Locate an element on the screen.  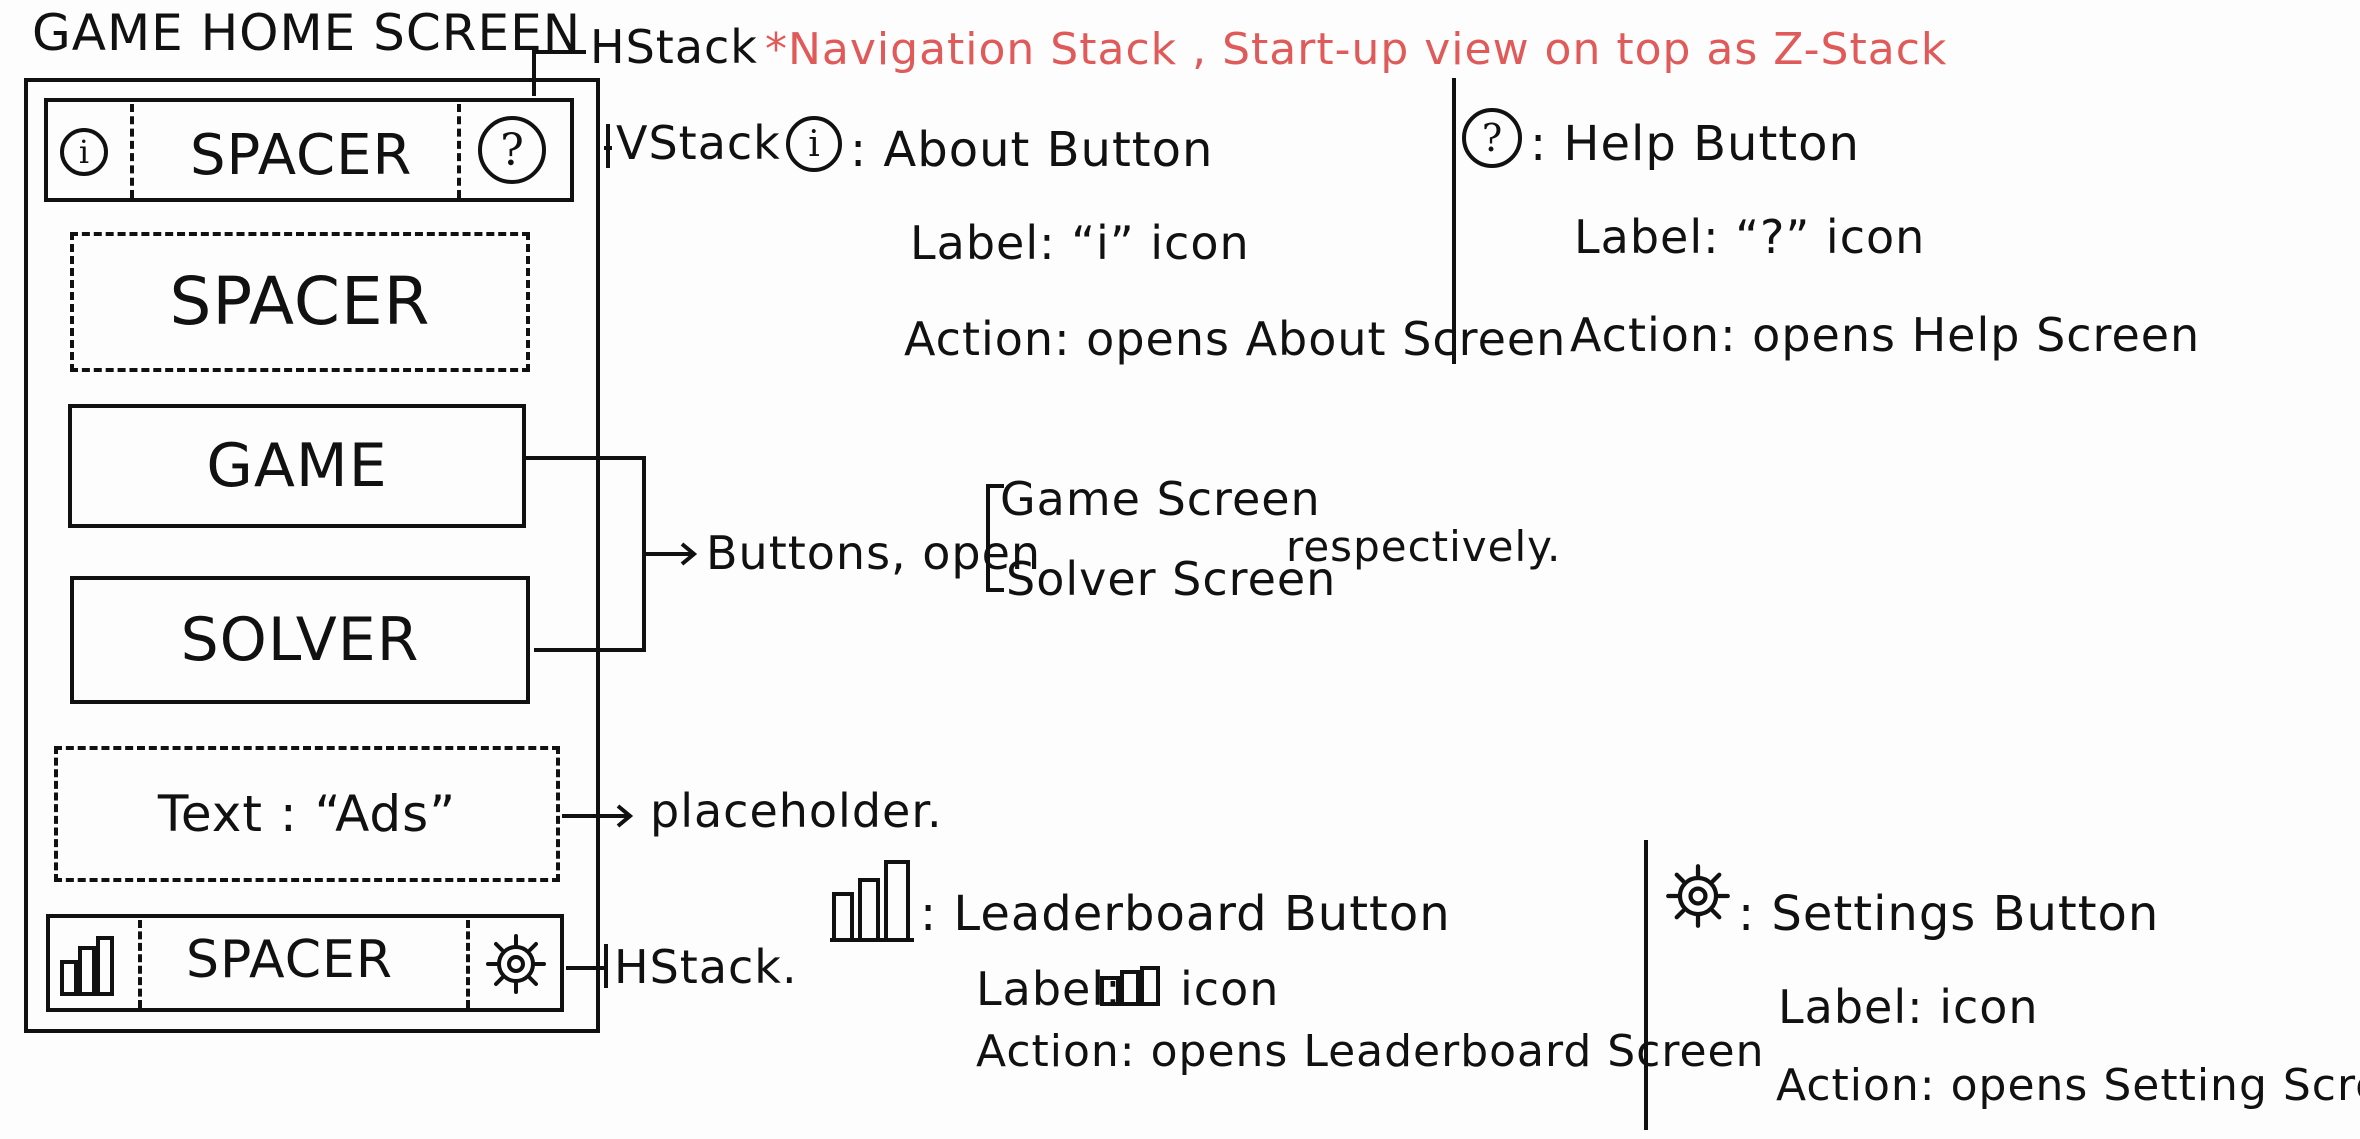
leaderboard-label-icon is located at coordinates (1130, 986).